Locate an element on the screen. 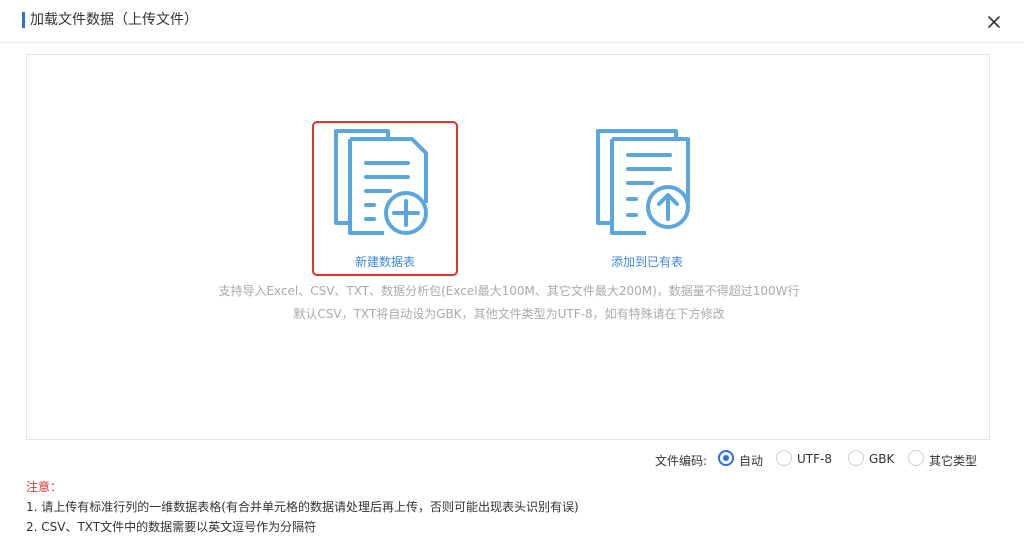 This screenshot has height=544, width=1024. radio-checked-icon is located at coordinates (726, 458).